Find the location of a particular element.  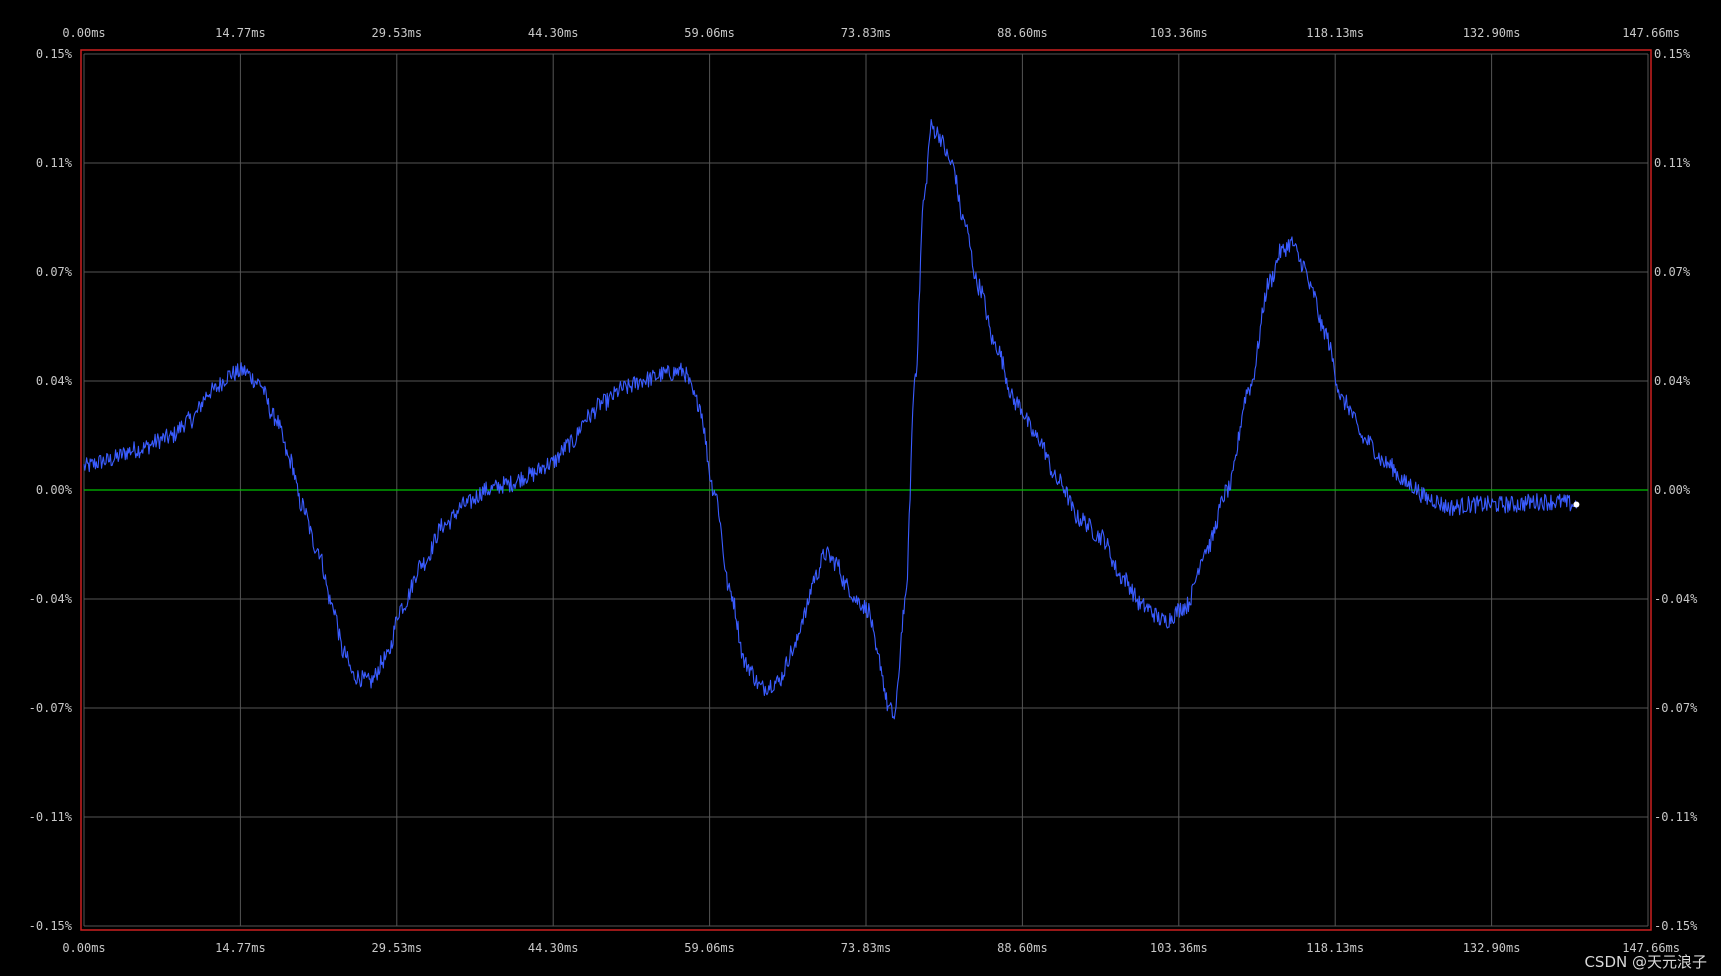

watermark: CSDN @天元浪子 is located at coordinates (1645, 962).